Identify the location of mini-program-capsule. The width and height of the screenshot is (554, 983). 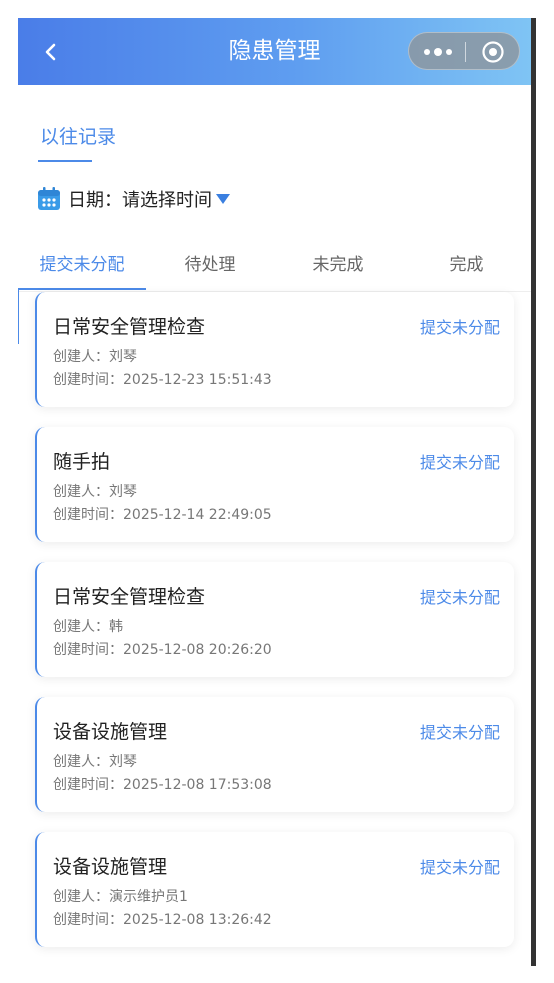
(464, 51).